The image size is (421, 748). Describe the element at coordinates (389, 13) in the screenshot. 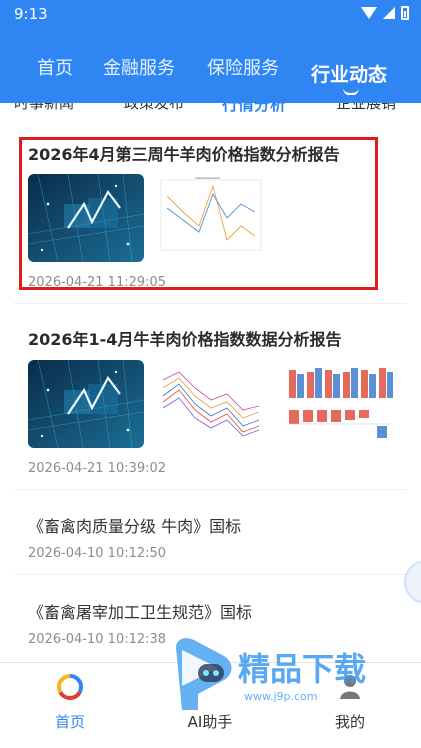

I see `cellular-signal-icon` at that location.